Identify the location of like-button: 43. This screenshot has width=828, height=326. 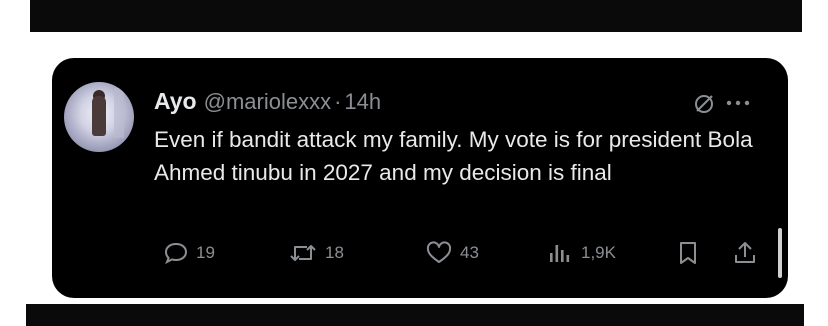
(452, 253).